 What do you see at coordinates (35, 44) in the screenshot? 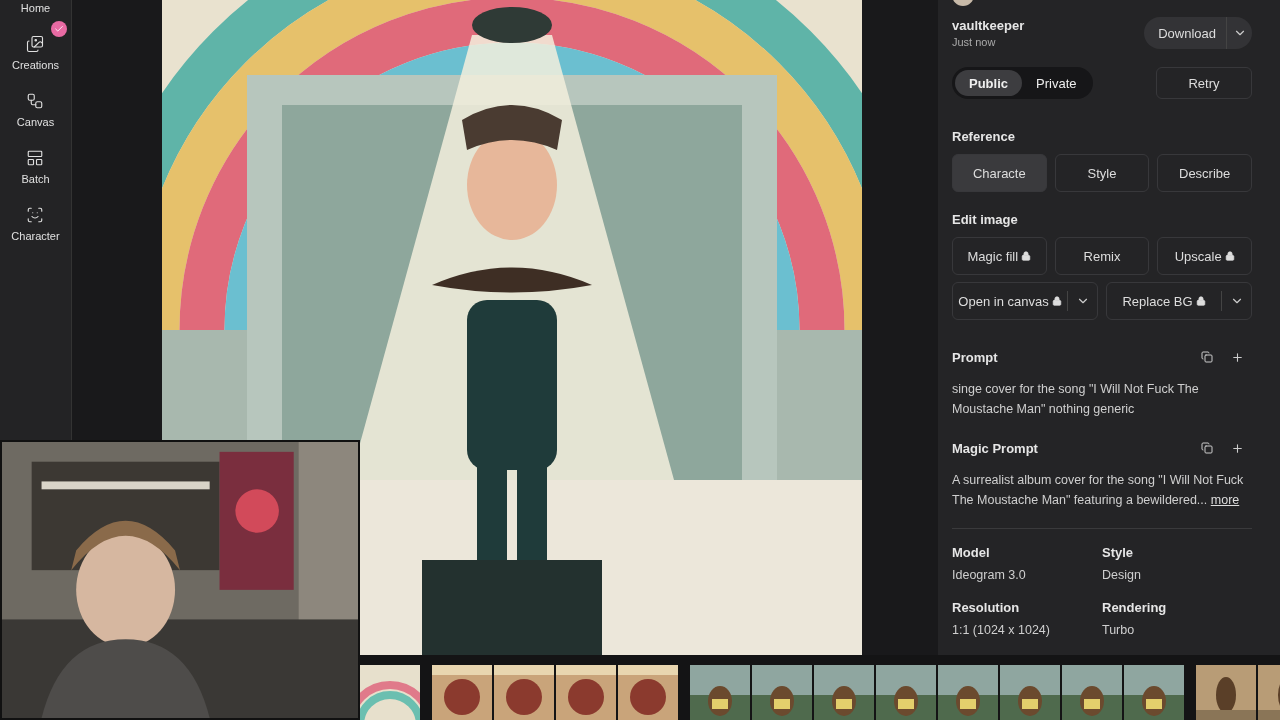
I see `images-icon` at bounding box center [35, 44].